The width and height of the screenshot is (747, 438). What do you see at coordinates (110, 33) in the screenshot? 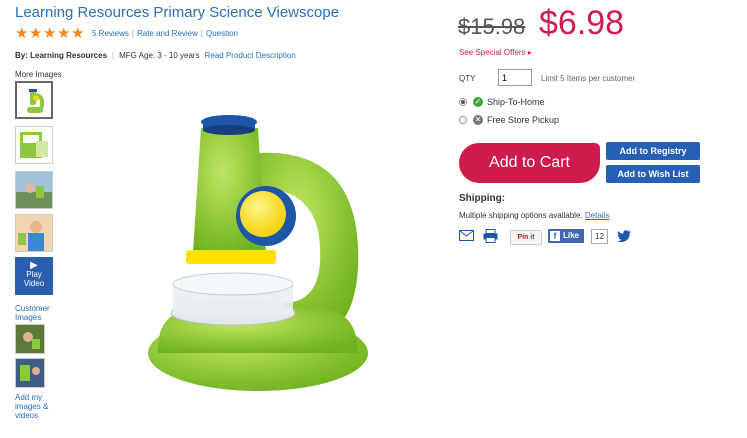
I see `reviews-link: 5 Reviews` at bounding box center [110, 33].